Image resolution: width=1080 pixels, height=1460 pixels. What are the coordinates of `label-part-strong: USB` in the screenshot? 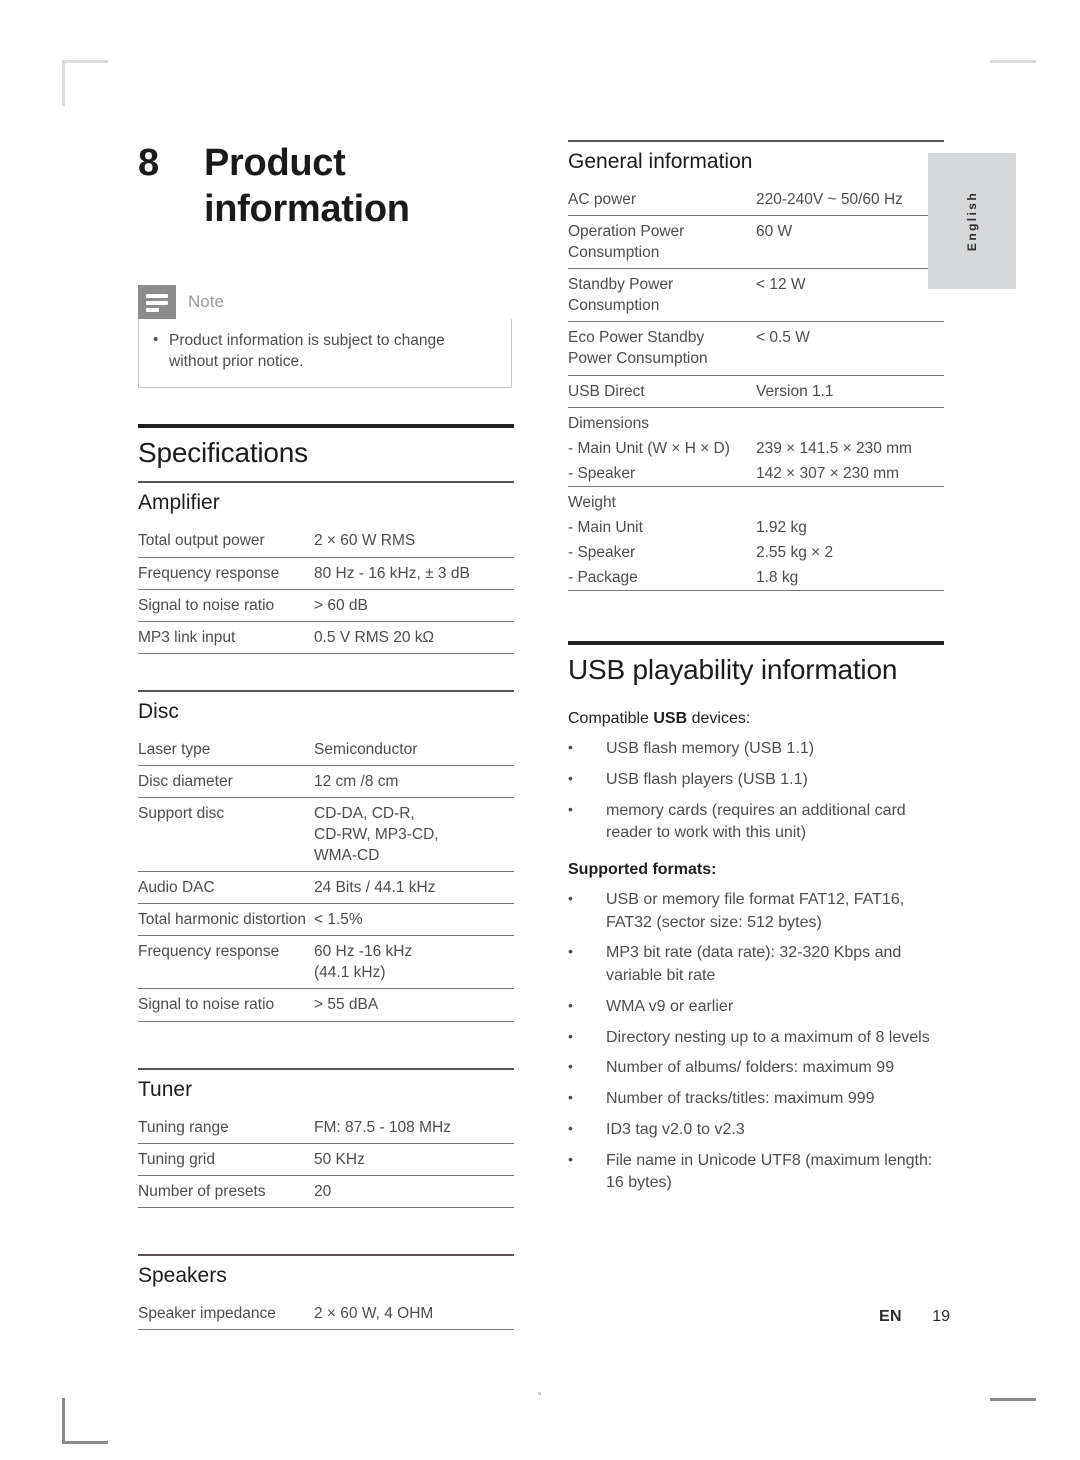 It's located at (670, 719).